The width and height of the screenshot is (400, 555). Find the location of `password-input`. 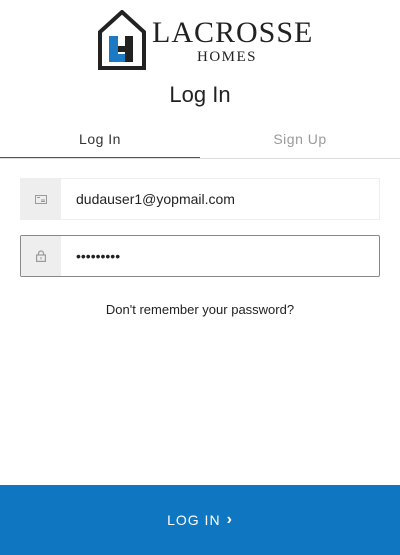

password-input is located at coordinates (221, 256).